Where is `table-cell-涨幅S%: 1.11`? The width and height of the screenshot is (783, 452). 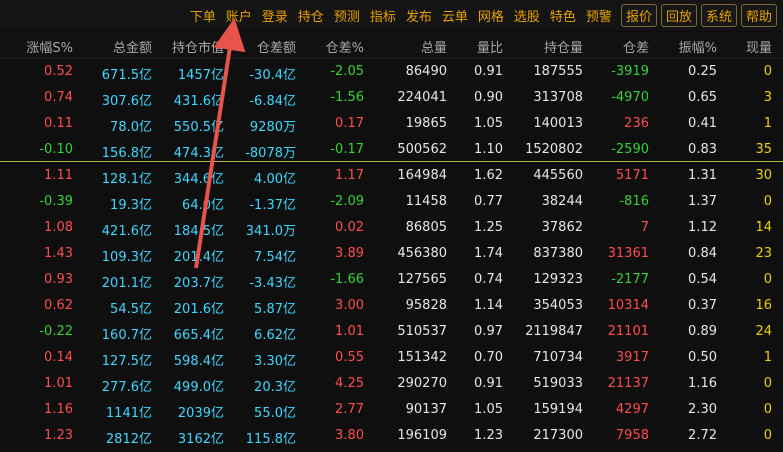
table-cell-涨幅S%: 1.11 is located at coordinates (58, 175).